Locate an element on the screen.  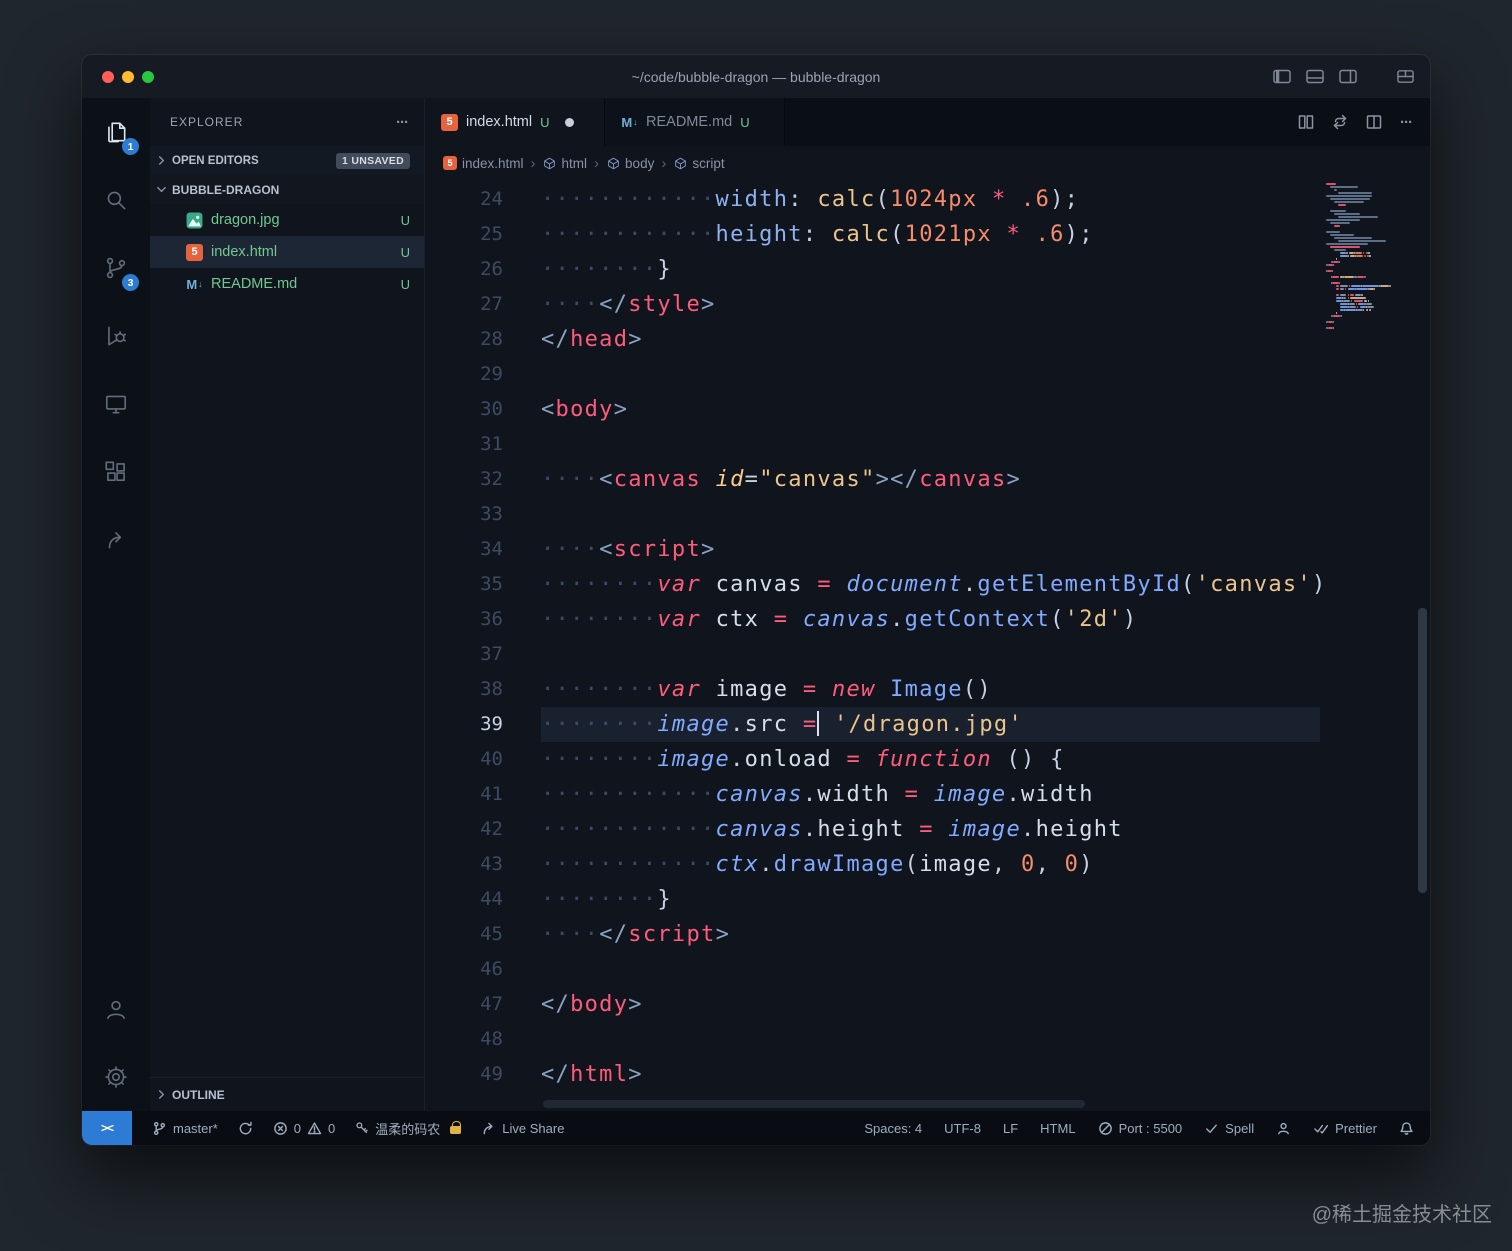
file-row-README.md: M ↓ README.md U is located at coordinates (287, 284).